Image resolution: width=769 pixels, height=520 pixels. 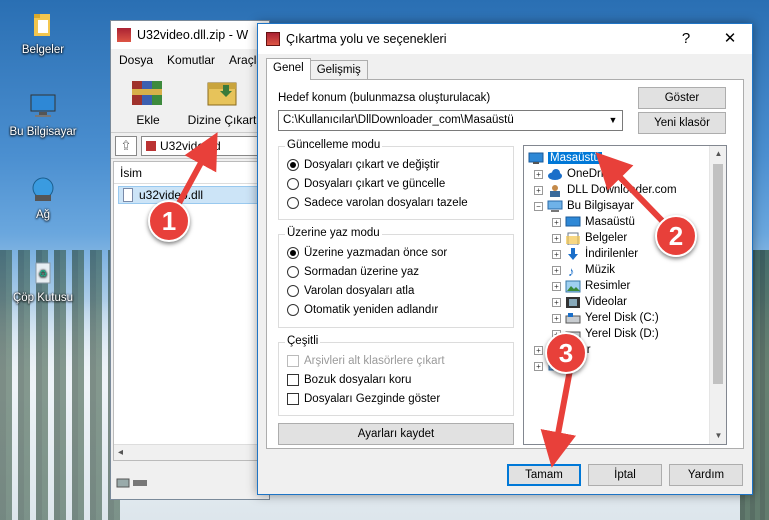 I want to click on tree-item-pc-desktop: + Masaüstü, so click(x=593, y=222).